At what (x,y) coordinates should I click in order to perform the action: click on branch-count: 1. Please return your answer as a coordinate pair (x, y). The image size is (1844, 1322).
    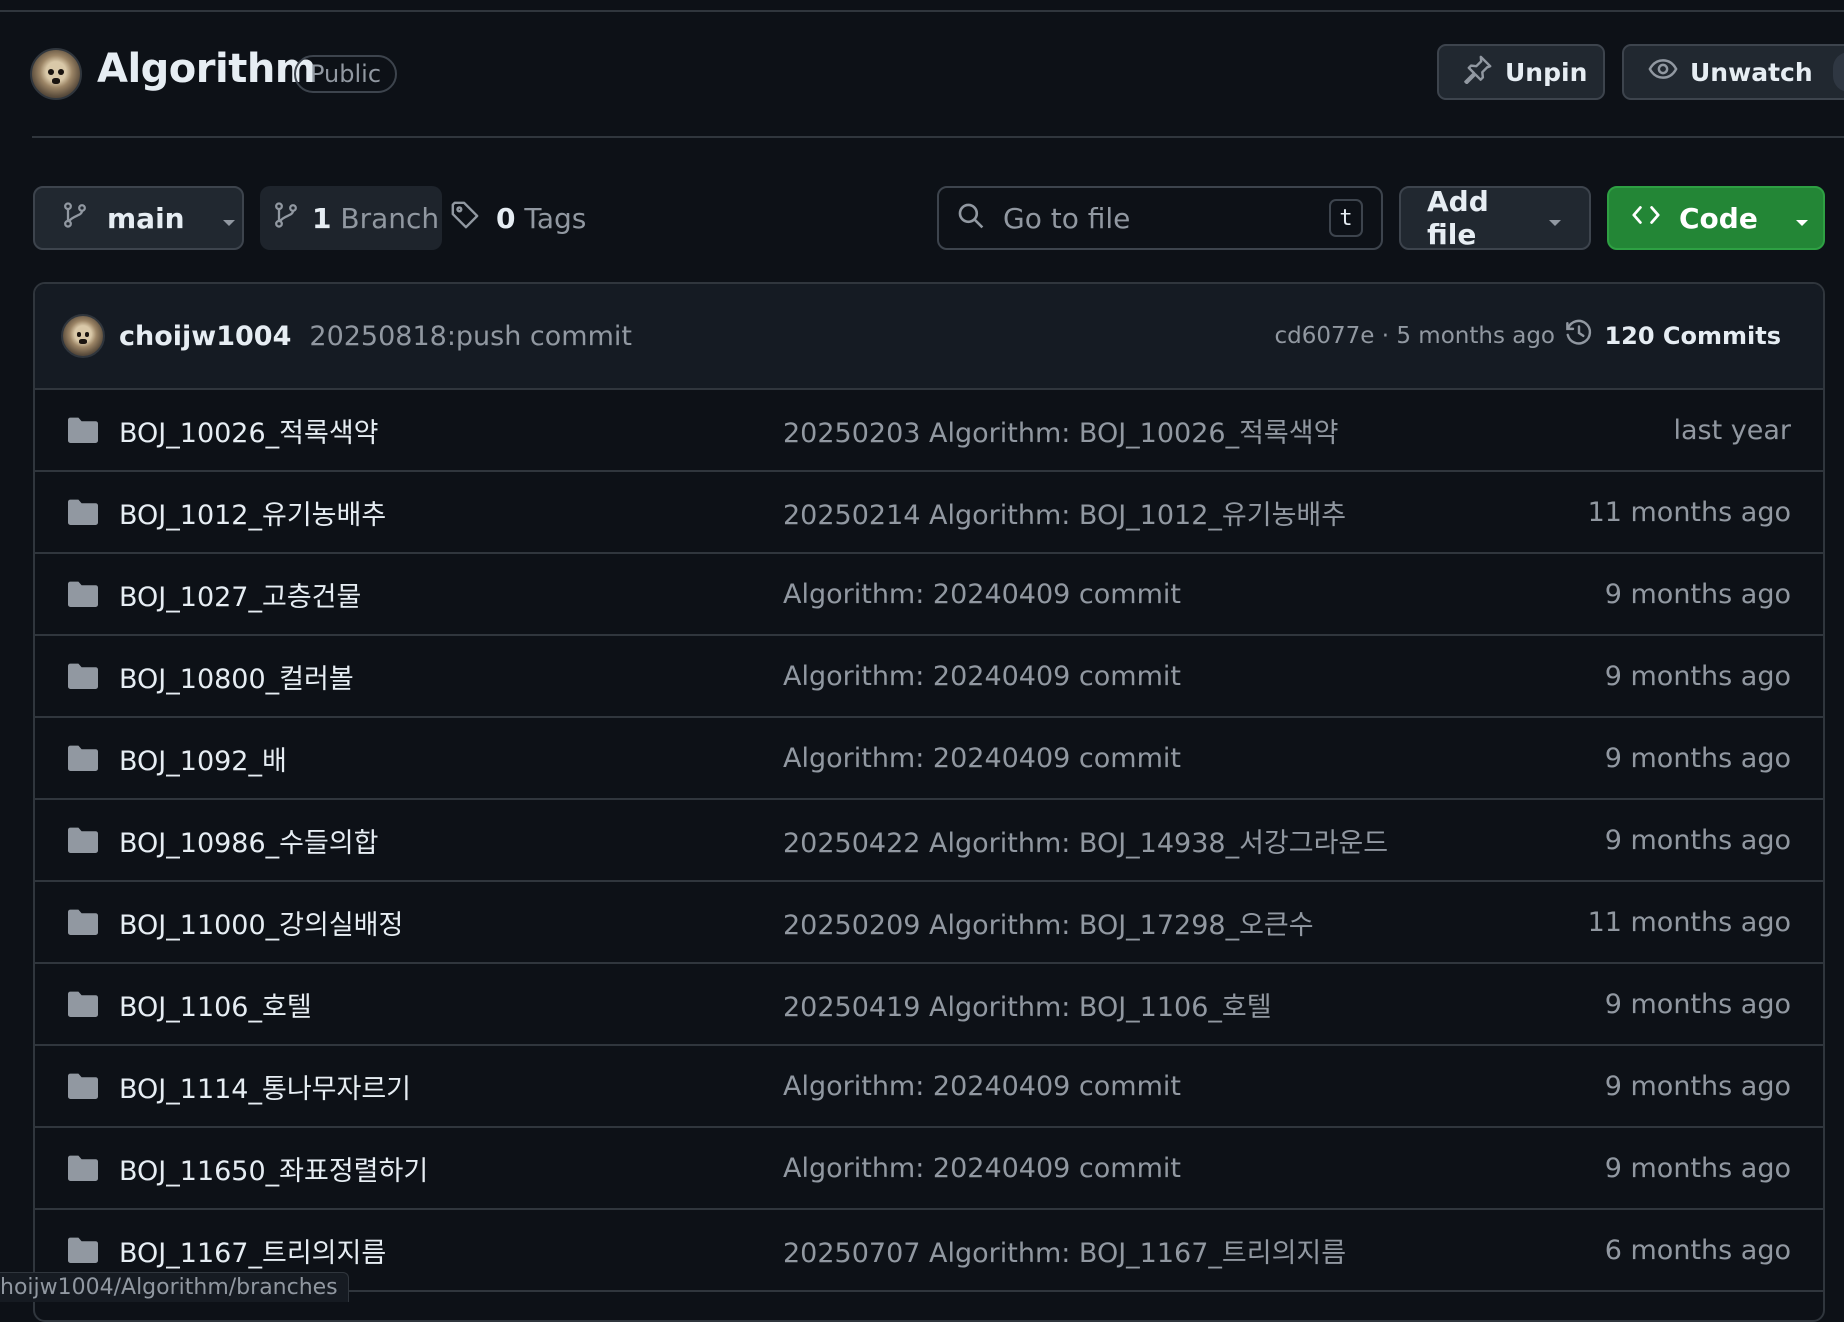
    Looking at the image, I should click on (322, 218).